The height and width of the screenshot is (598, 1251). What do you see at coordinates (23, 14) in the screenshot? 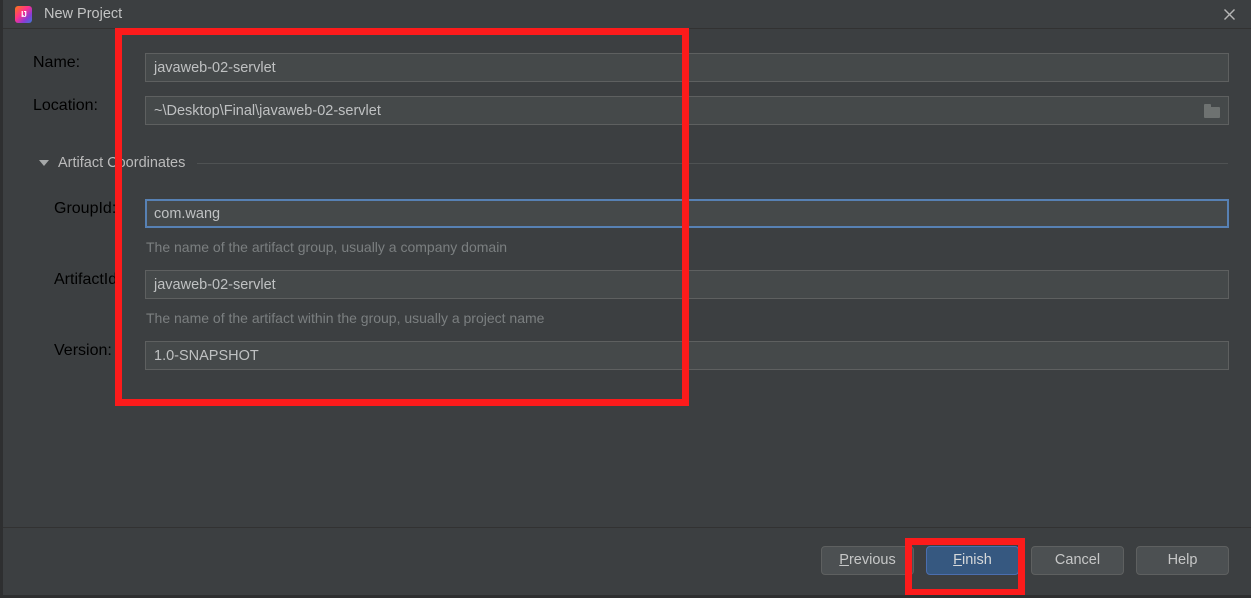
I see `intellij-idea-icon` at bounding box center [23, 14].